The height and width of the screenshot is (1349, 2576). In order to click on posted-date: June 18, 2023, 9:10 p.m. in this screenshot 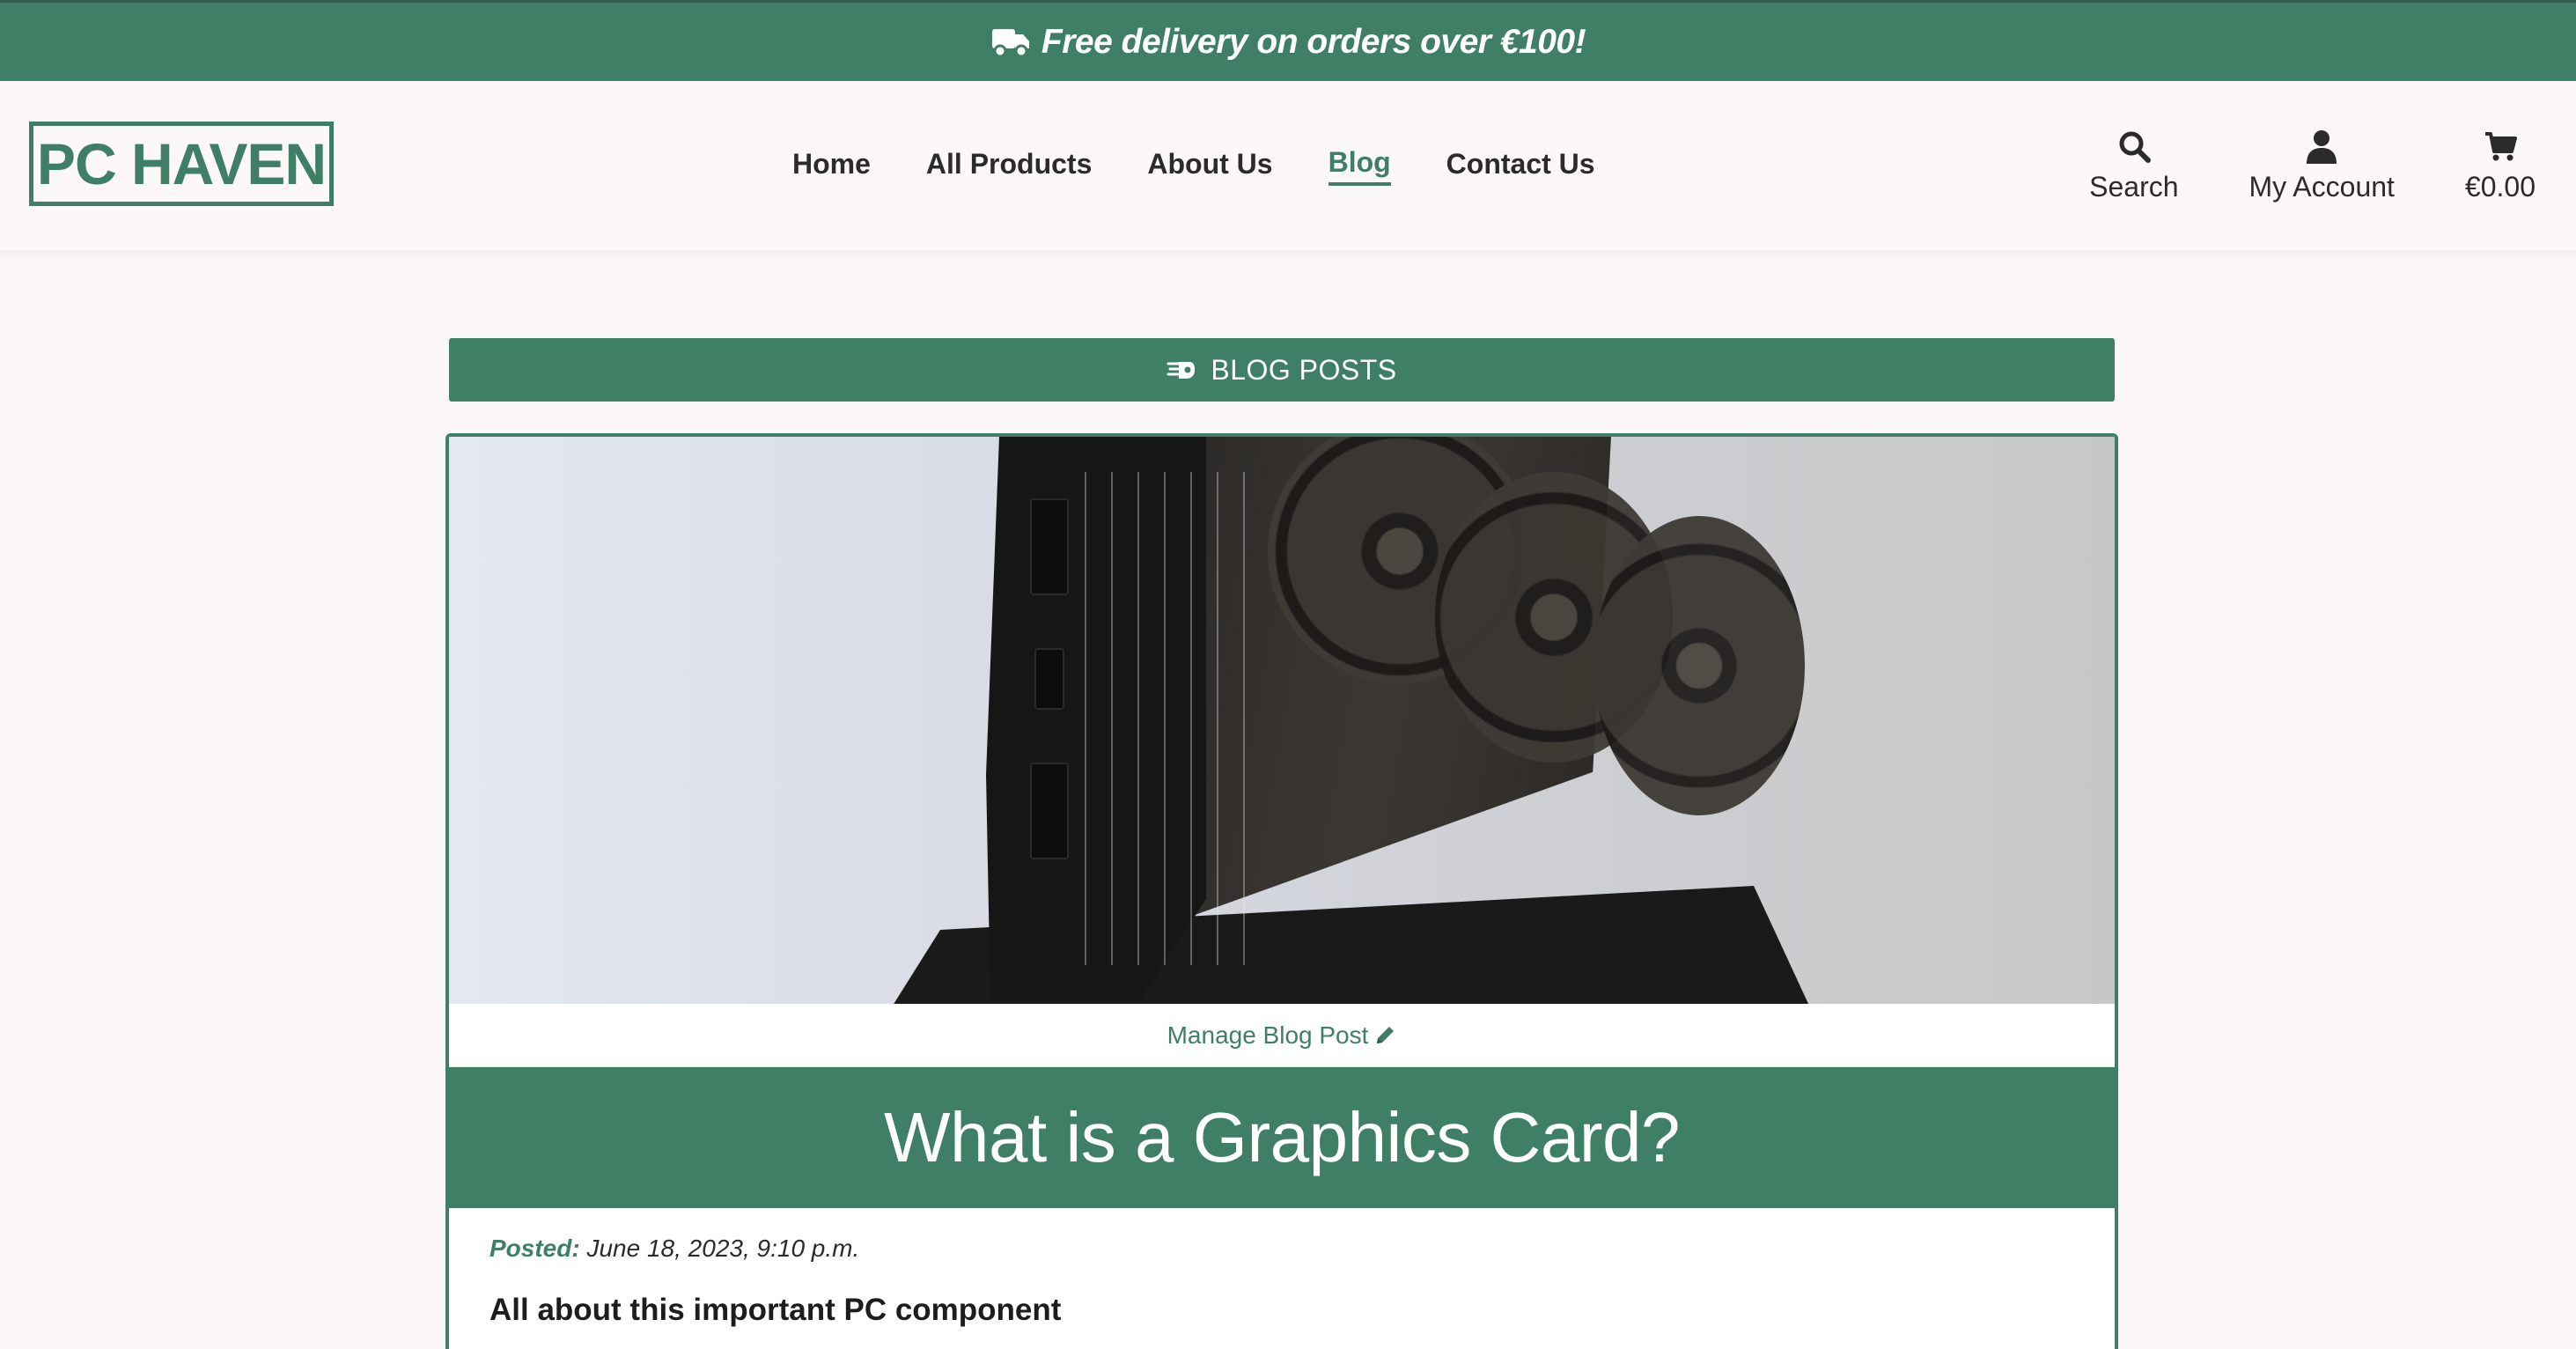, I will do `click(723, 1248)`.